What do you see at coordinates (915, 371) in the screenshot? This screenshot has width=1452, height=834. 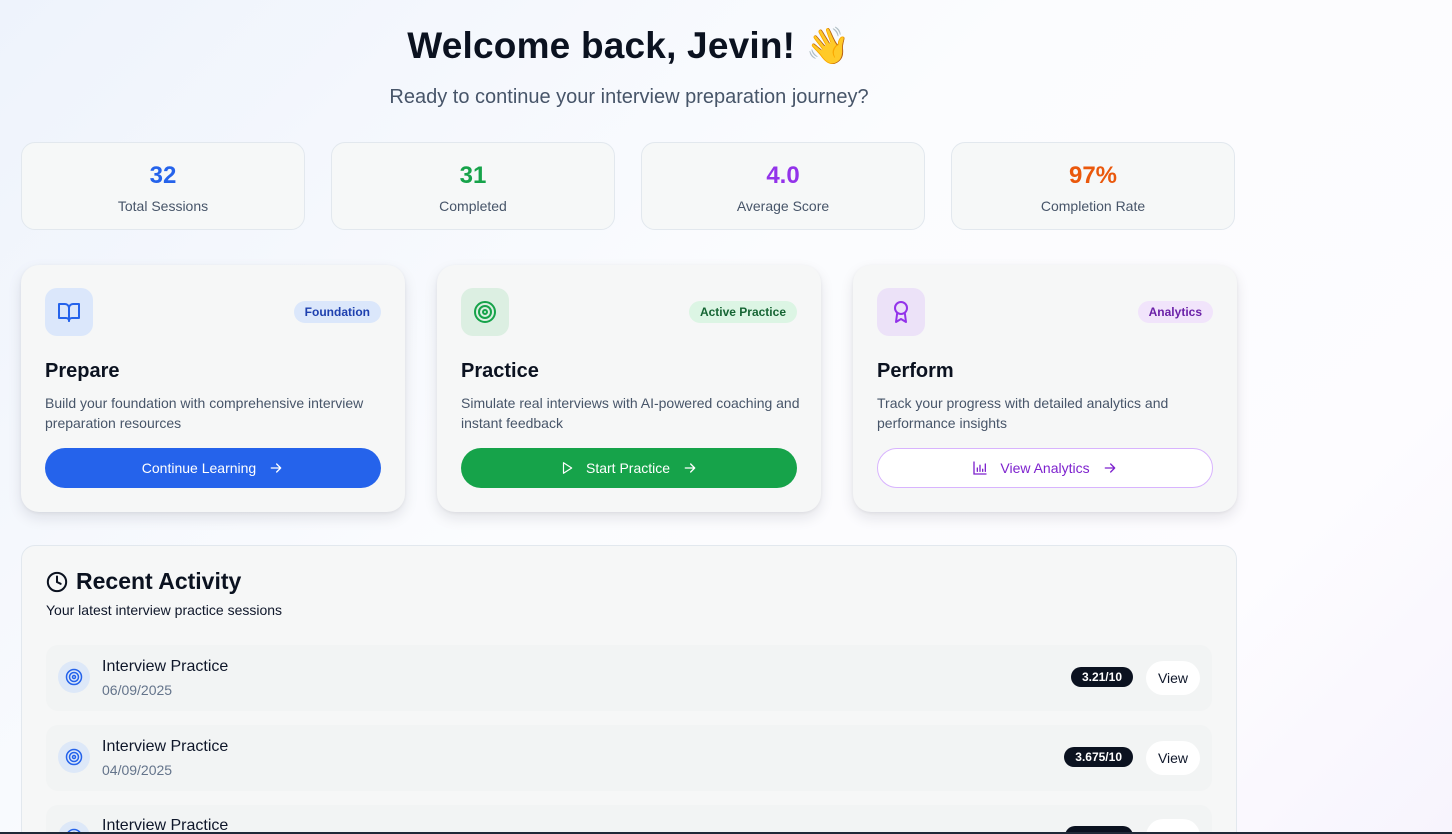 I see `card-title: Perform` at bounding box center [915, 371].